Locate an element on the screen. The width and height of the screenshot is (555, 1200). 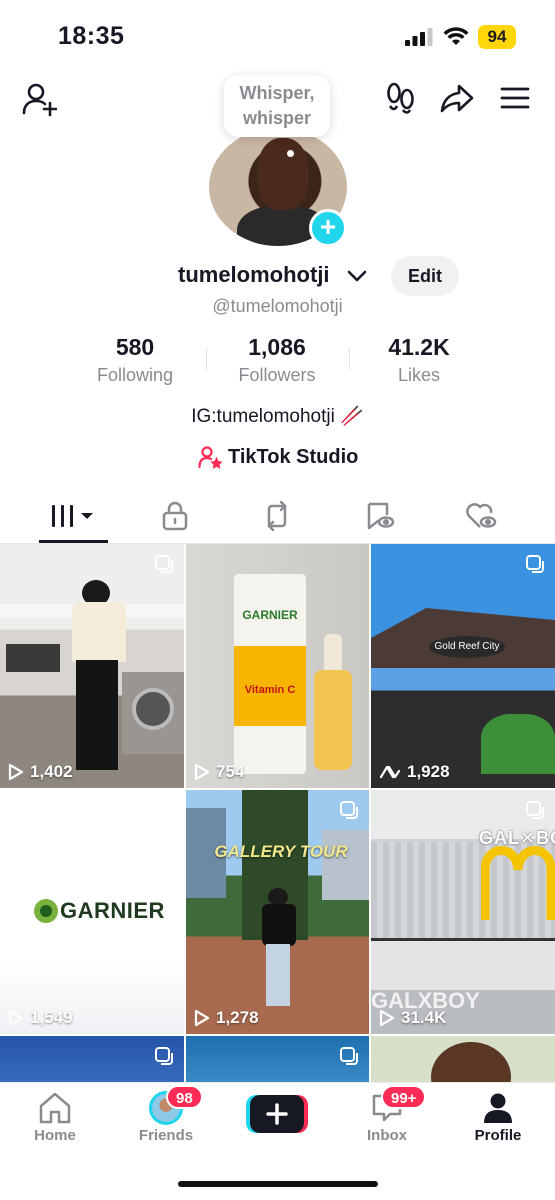
stat-following: 580 Following is located at coordinates (135, 360).